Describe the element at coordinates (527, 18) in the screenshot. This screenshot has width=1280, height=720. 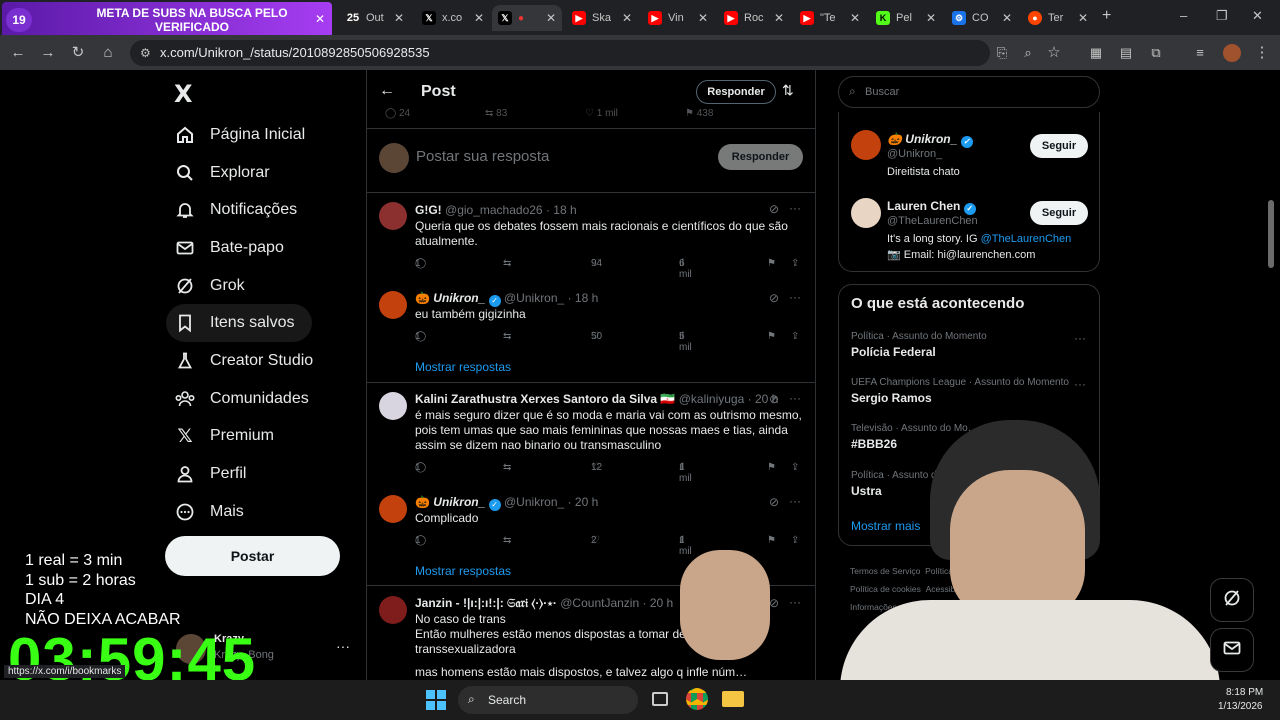
I see `tab-active: 𝕏 ● ✕` at that location.